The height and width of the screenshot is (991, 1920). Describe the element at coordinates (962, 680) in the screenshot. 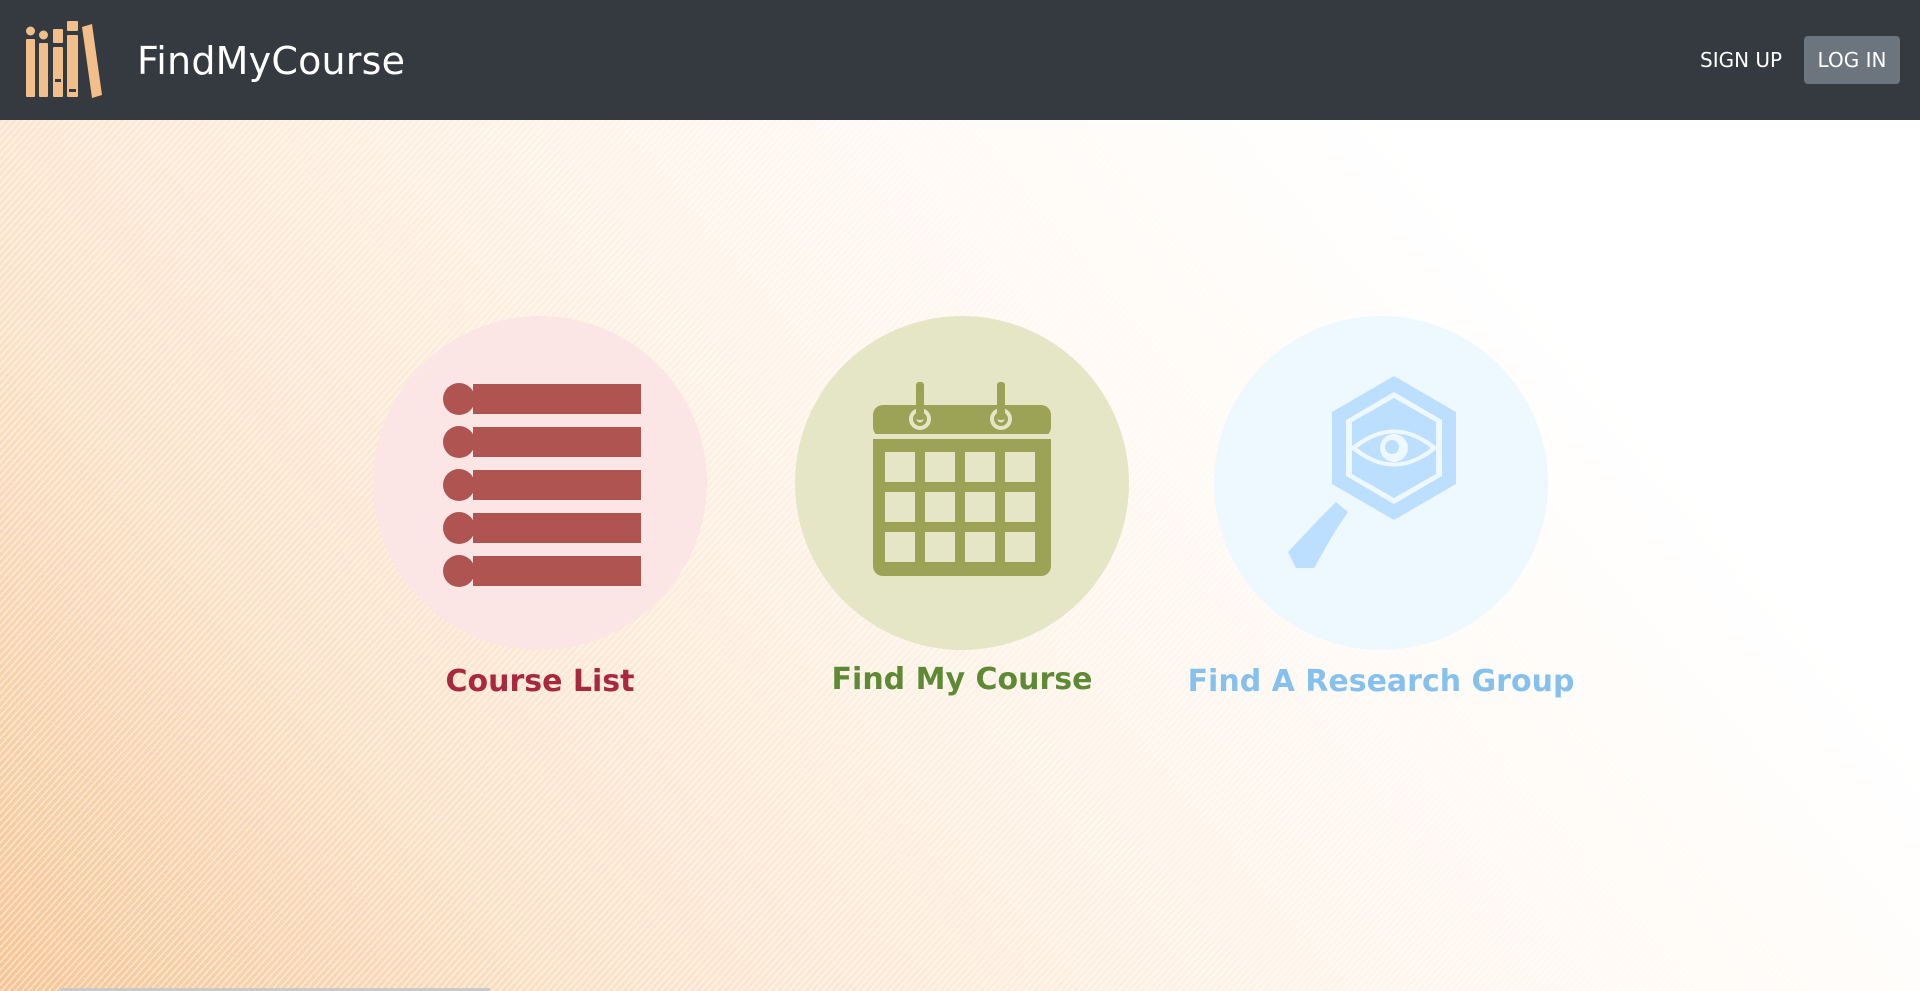

I see `find-my-course-label: Find My Course` at that location.